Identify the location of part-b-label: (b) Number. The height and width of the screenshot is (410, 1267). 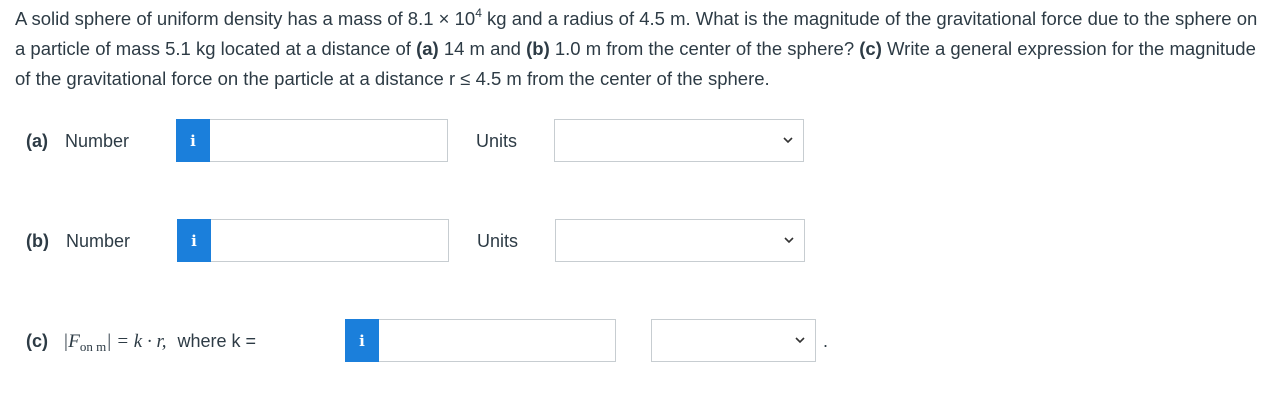
(78, 241).